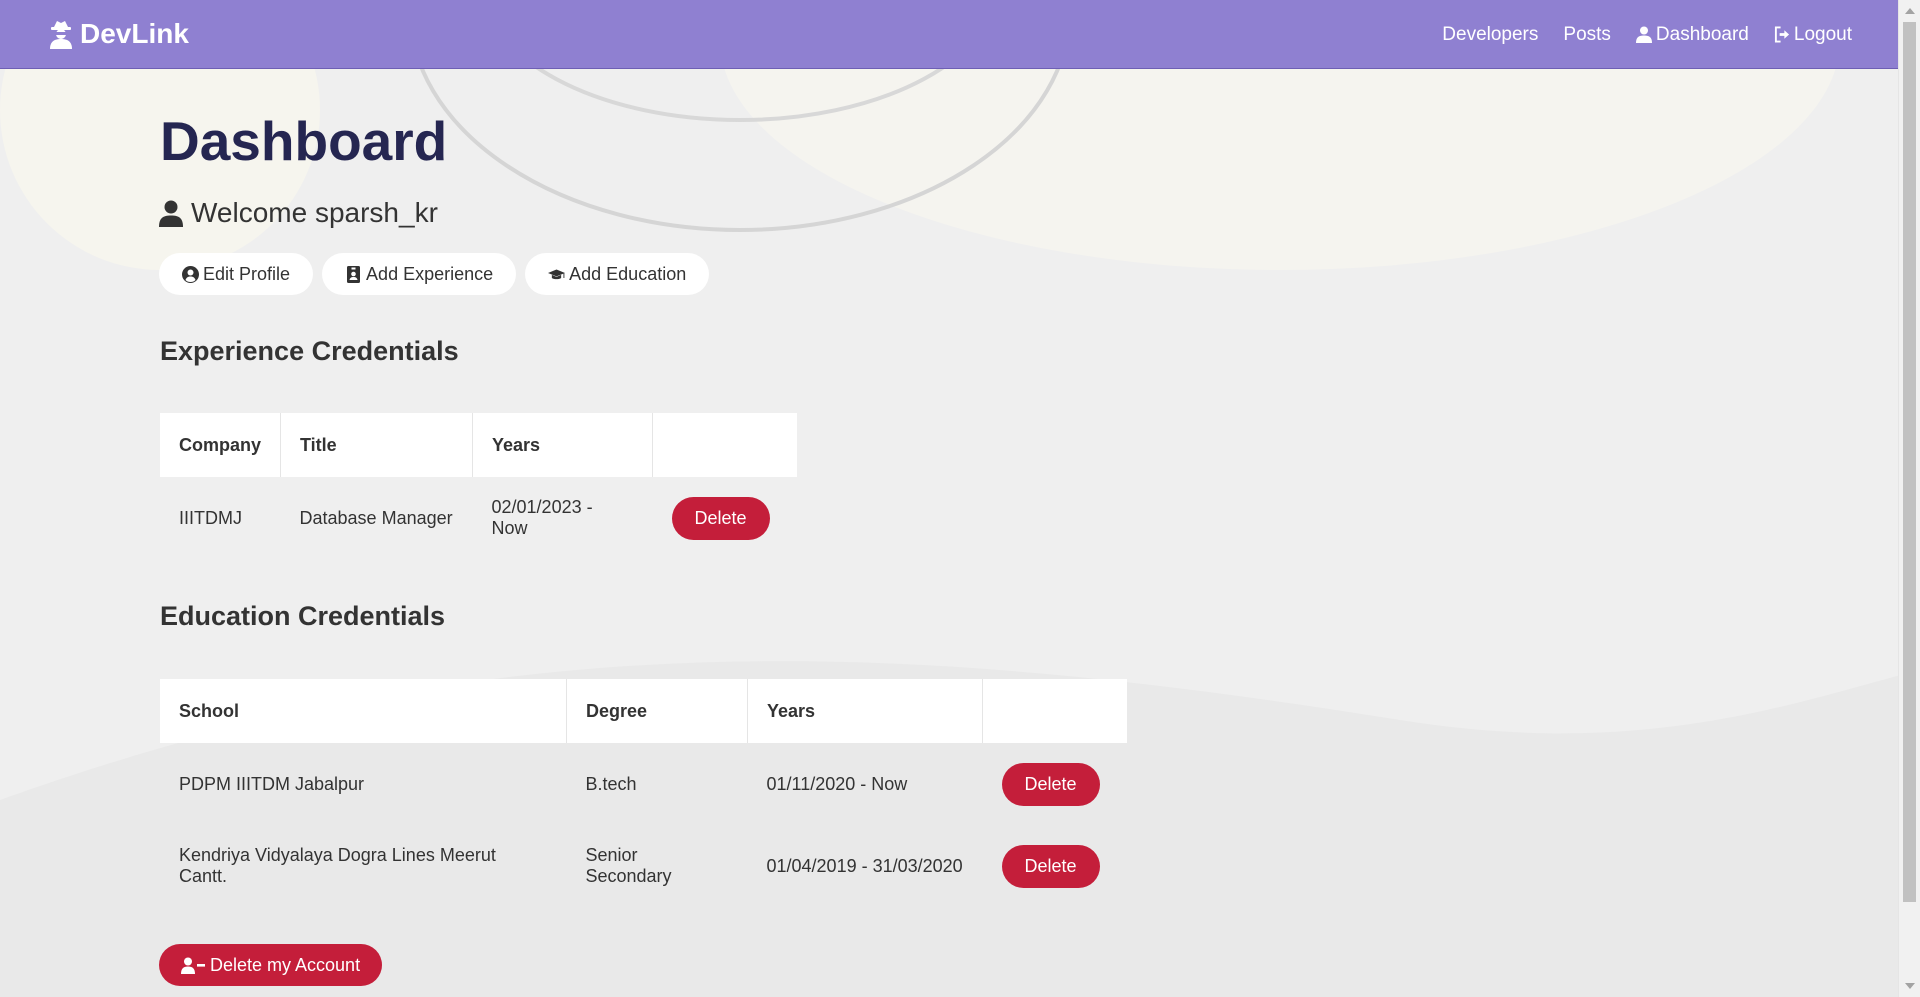 This screenshot has height=997, width=1920. Describe the element at coordinates (542, 517) in the screenshot. I see `years-cell: 02/01/2023 - Now` at that location.